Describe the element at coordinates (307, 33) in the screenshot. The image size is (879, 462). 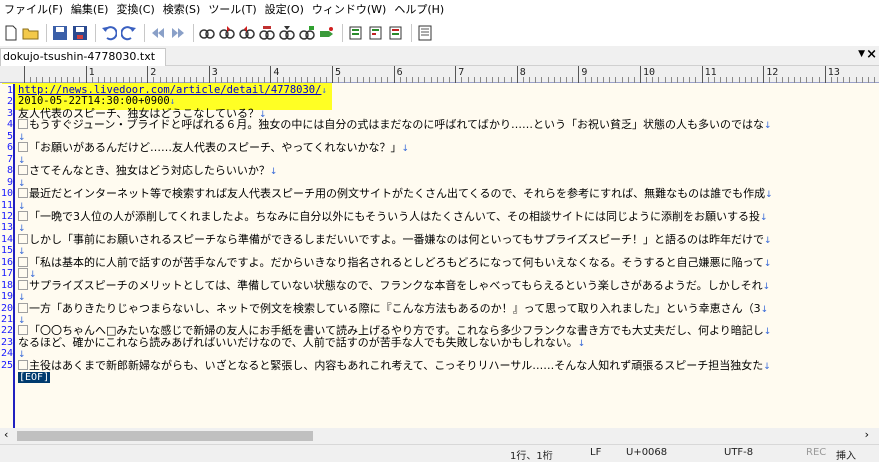
I see `compare-icon` at that location.